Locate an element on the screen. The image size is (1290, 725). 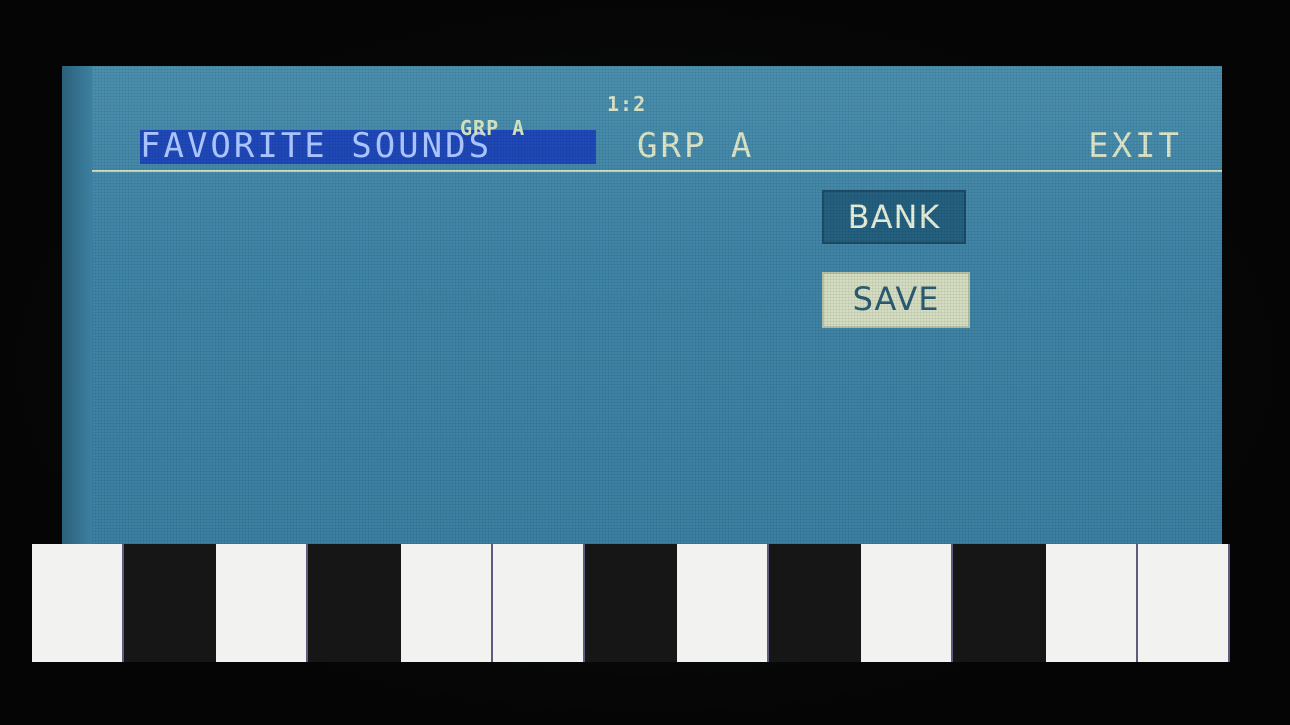
page-title: FAVORITE SOUNDS is located at coordinates (316, 146).